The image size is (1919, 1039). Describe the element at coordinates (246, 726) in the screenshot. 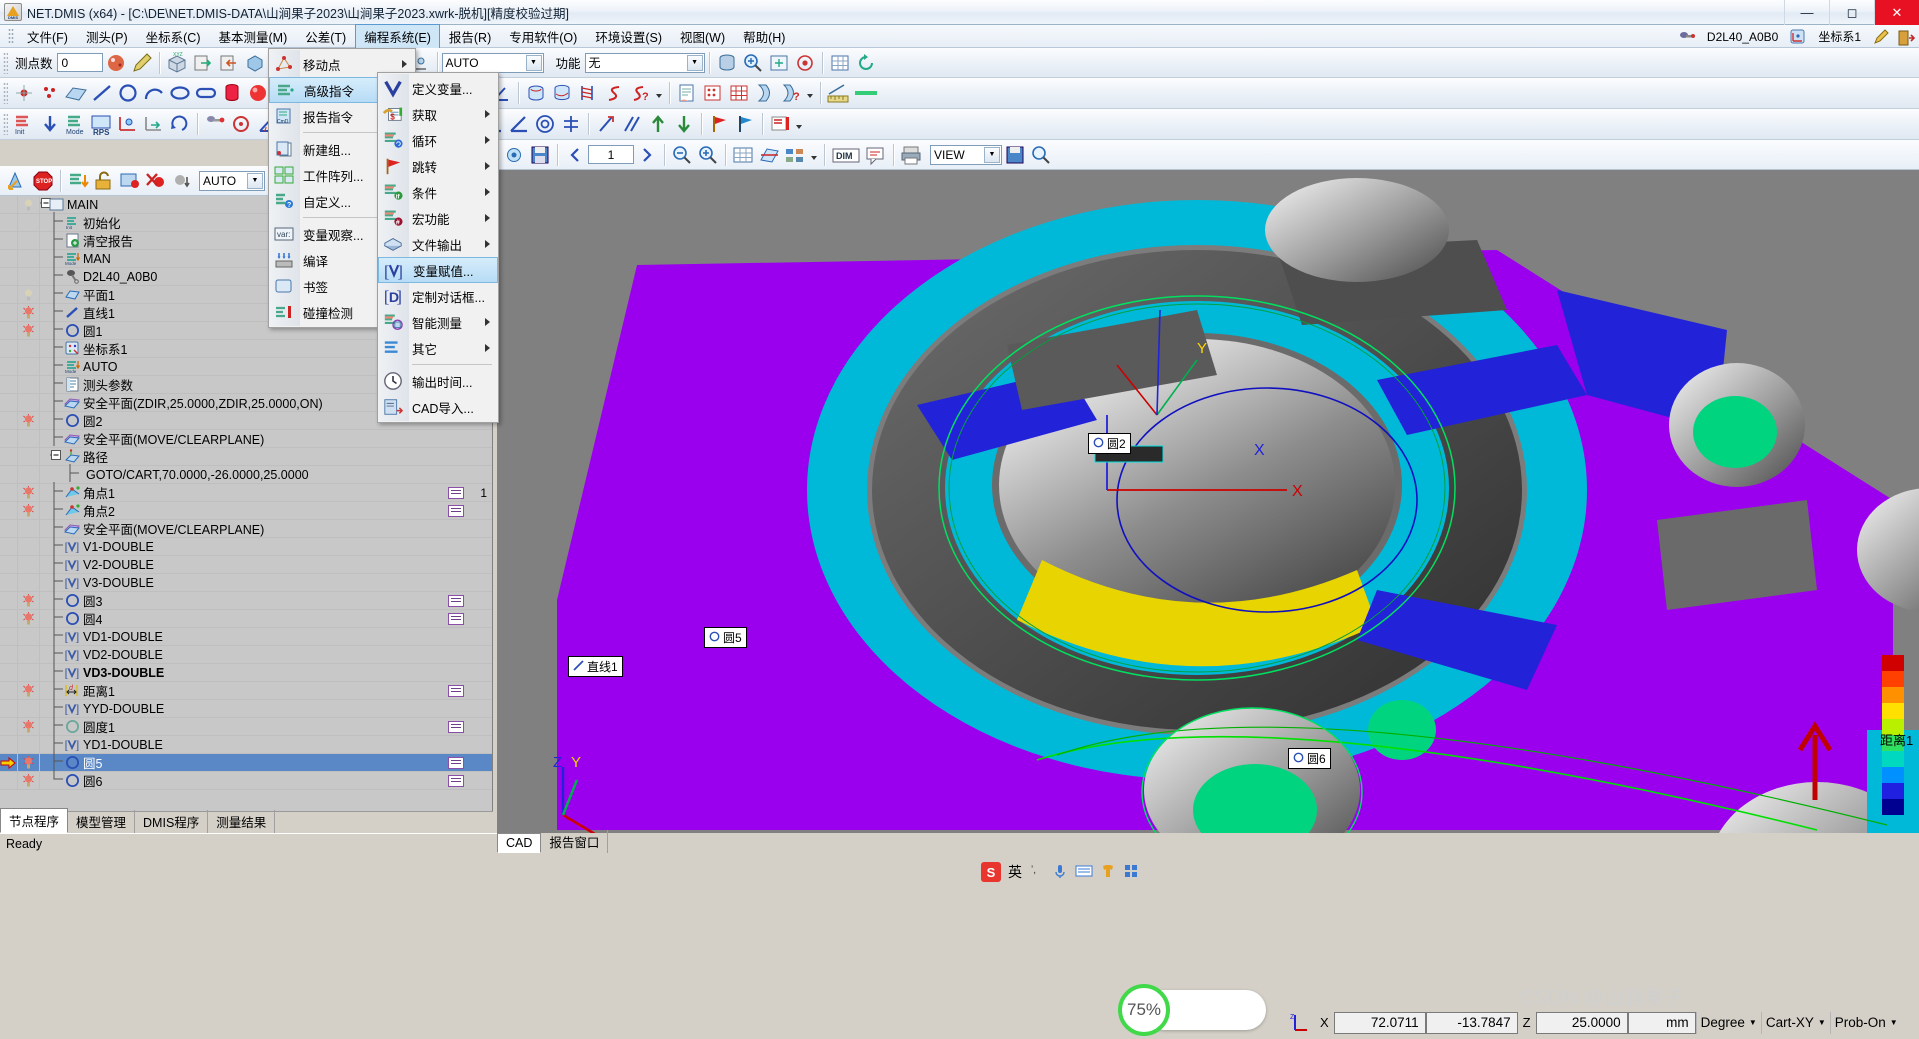

I see `tree-row-29: 圆度1` at that location.